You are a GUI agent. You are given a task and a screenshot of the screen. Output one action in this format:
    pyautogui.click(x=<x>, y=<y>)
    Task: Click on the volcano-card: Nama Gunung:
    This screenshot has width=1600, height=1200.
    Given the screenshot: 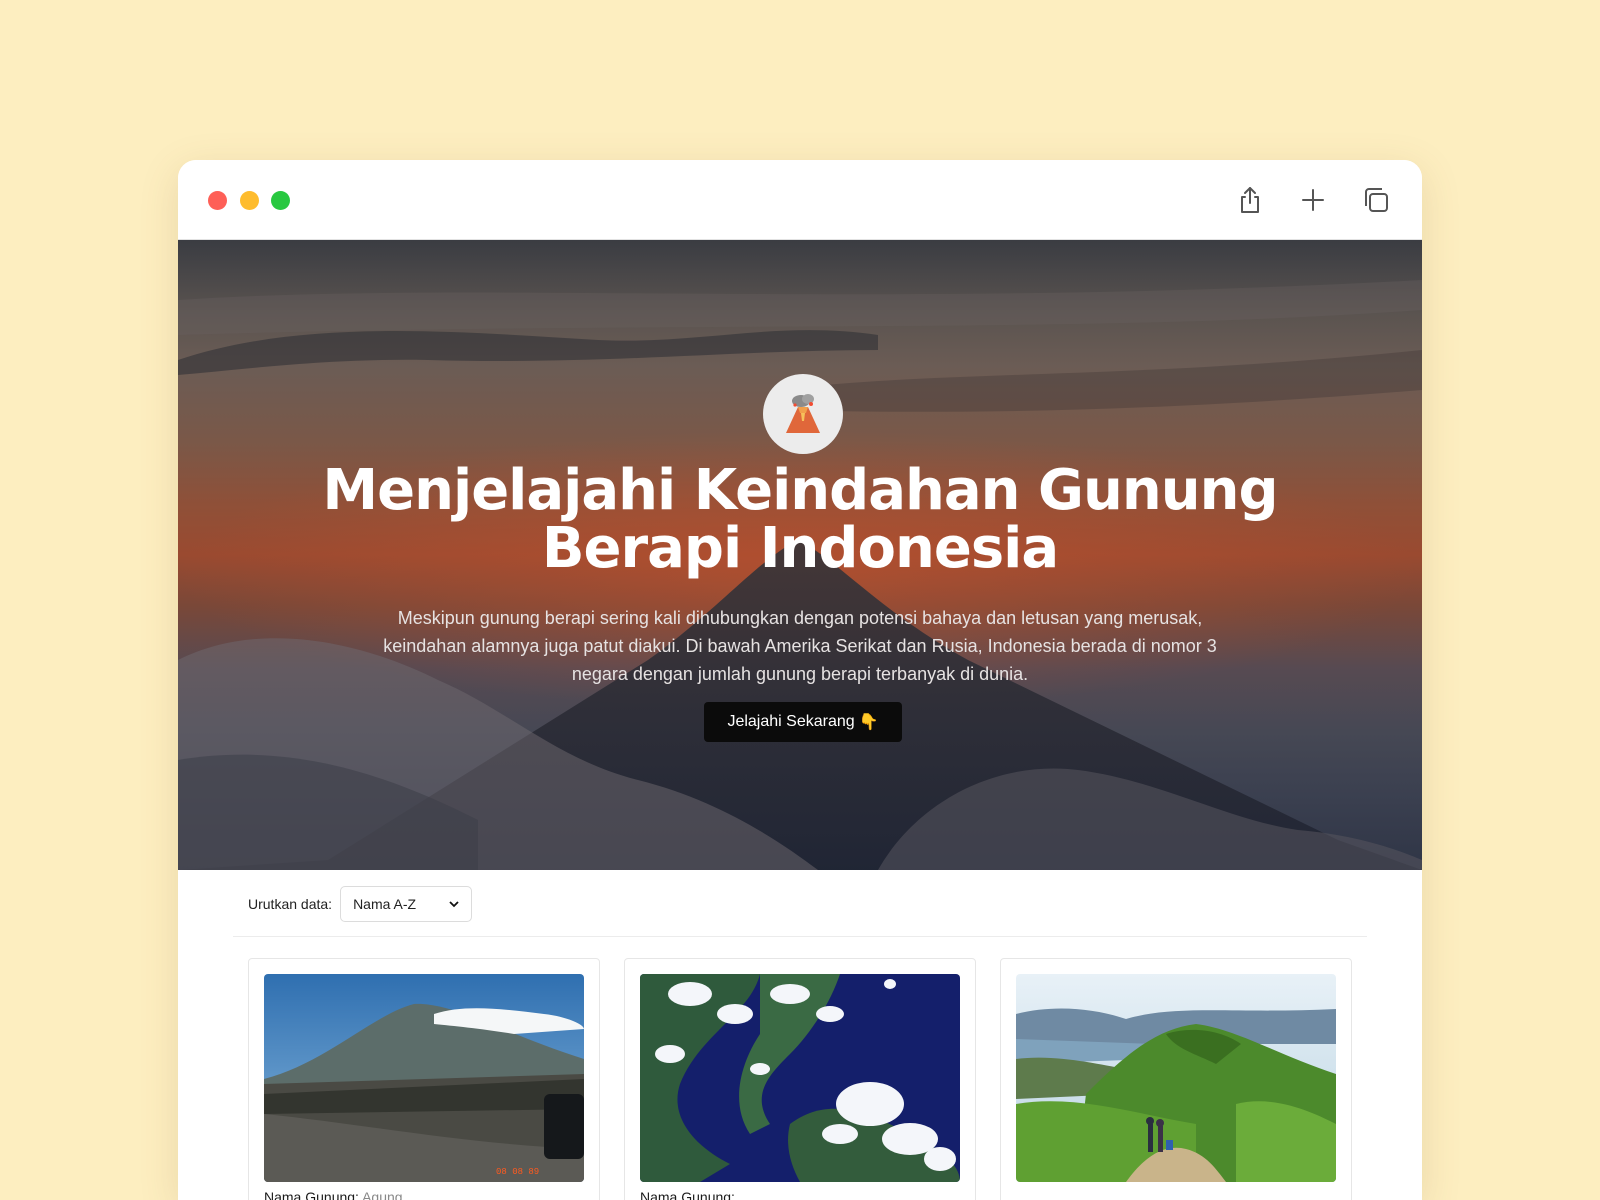 What is the action you would take?
    pyautogui.click(x=800, y=1079)
    